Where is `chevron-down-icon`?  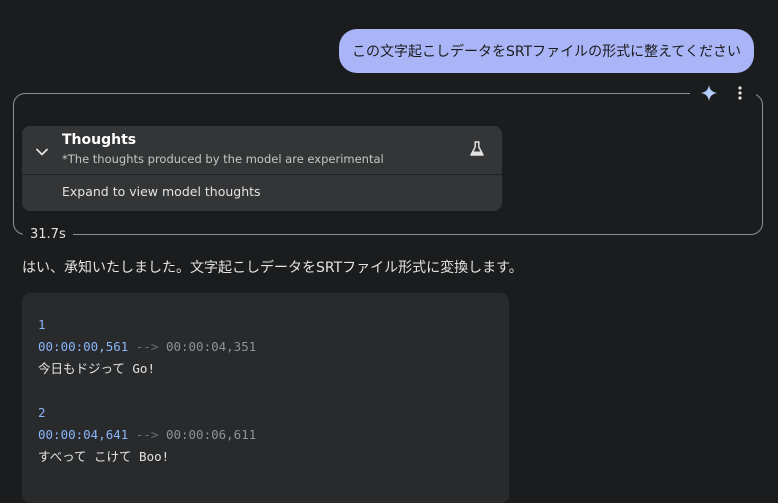 chevron-down-icon is located at coordinates (42, 152).